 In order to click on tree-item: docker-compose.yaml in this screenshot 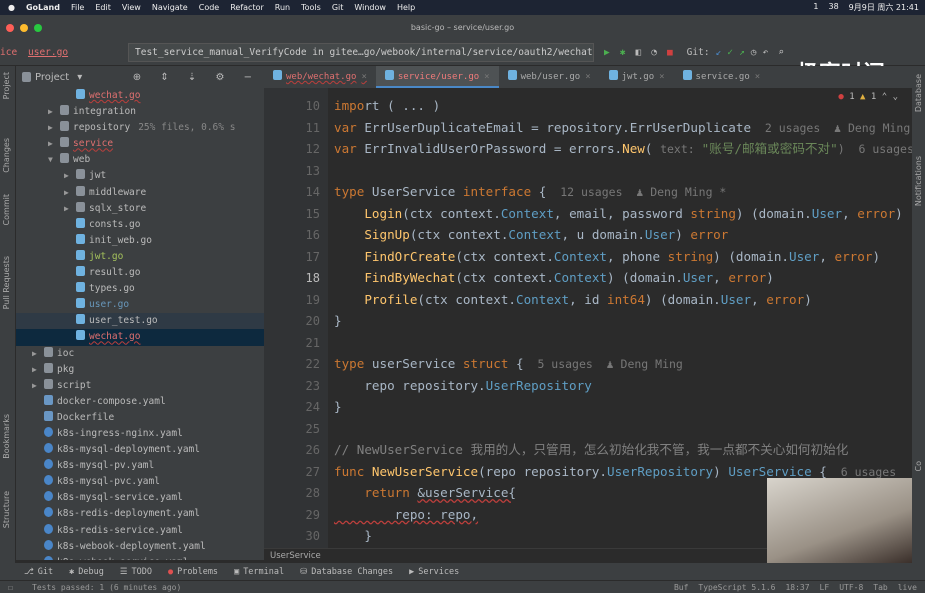, I will do `click(140, 402)`.